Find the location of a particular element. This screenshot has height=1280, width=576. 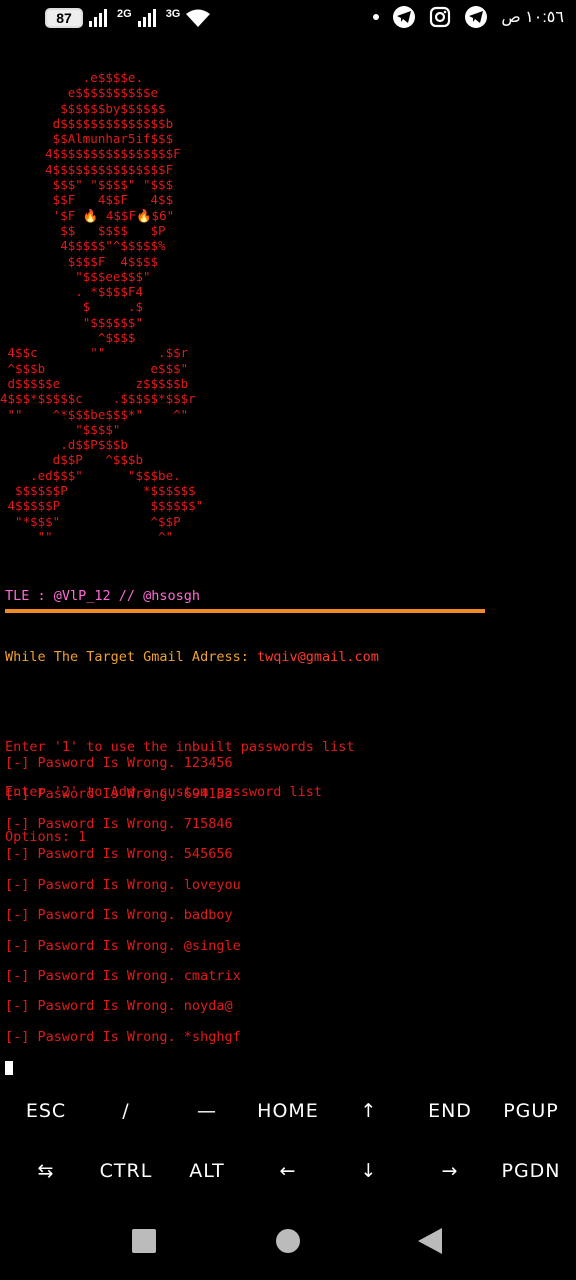

network-type-2: 3G is located at coordinates (173, 14).